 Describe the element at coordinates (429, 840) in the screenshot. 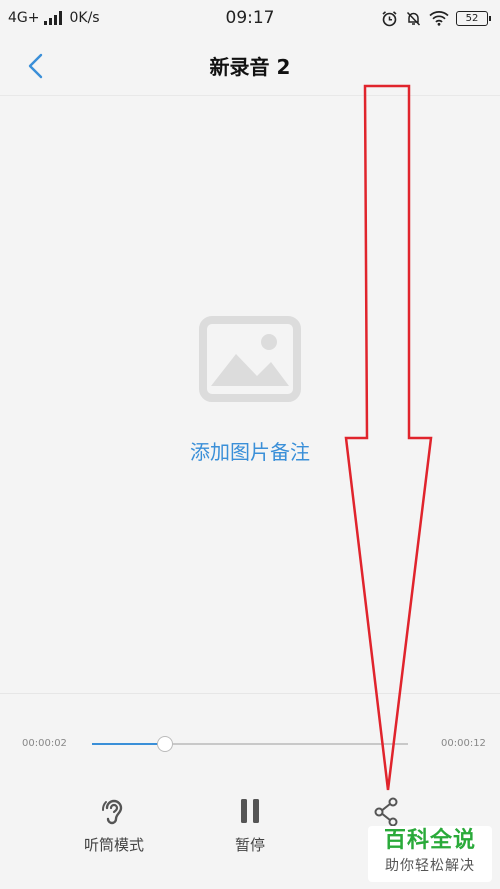

I see `watermark-title: 百科全说` at that location.